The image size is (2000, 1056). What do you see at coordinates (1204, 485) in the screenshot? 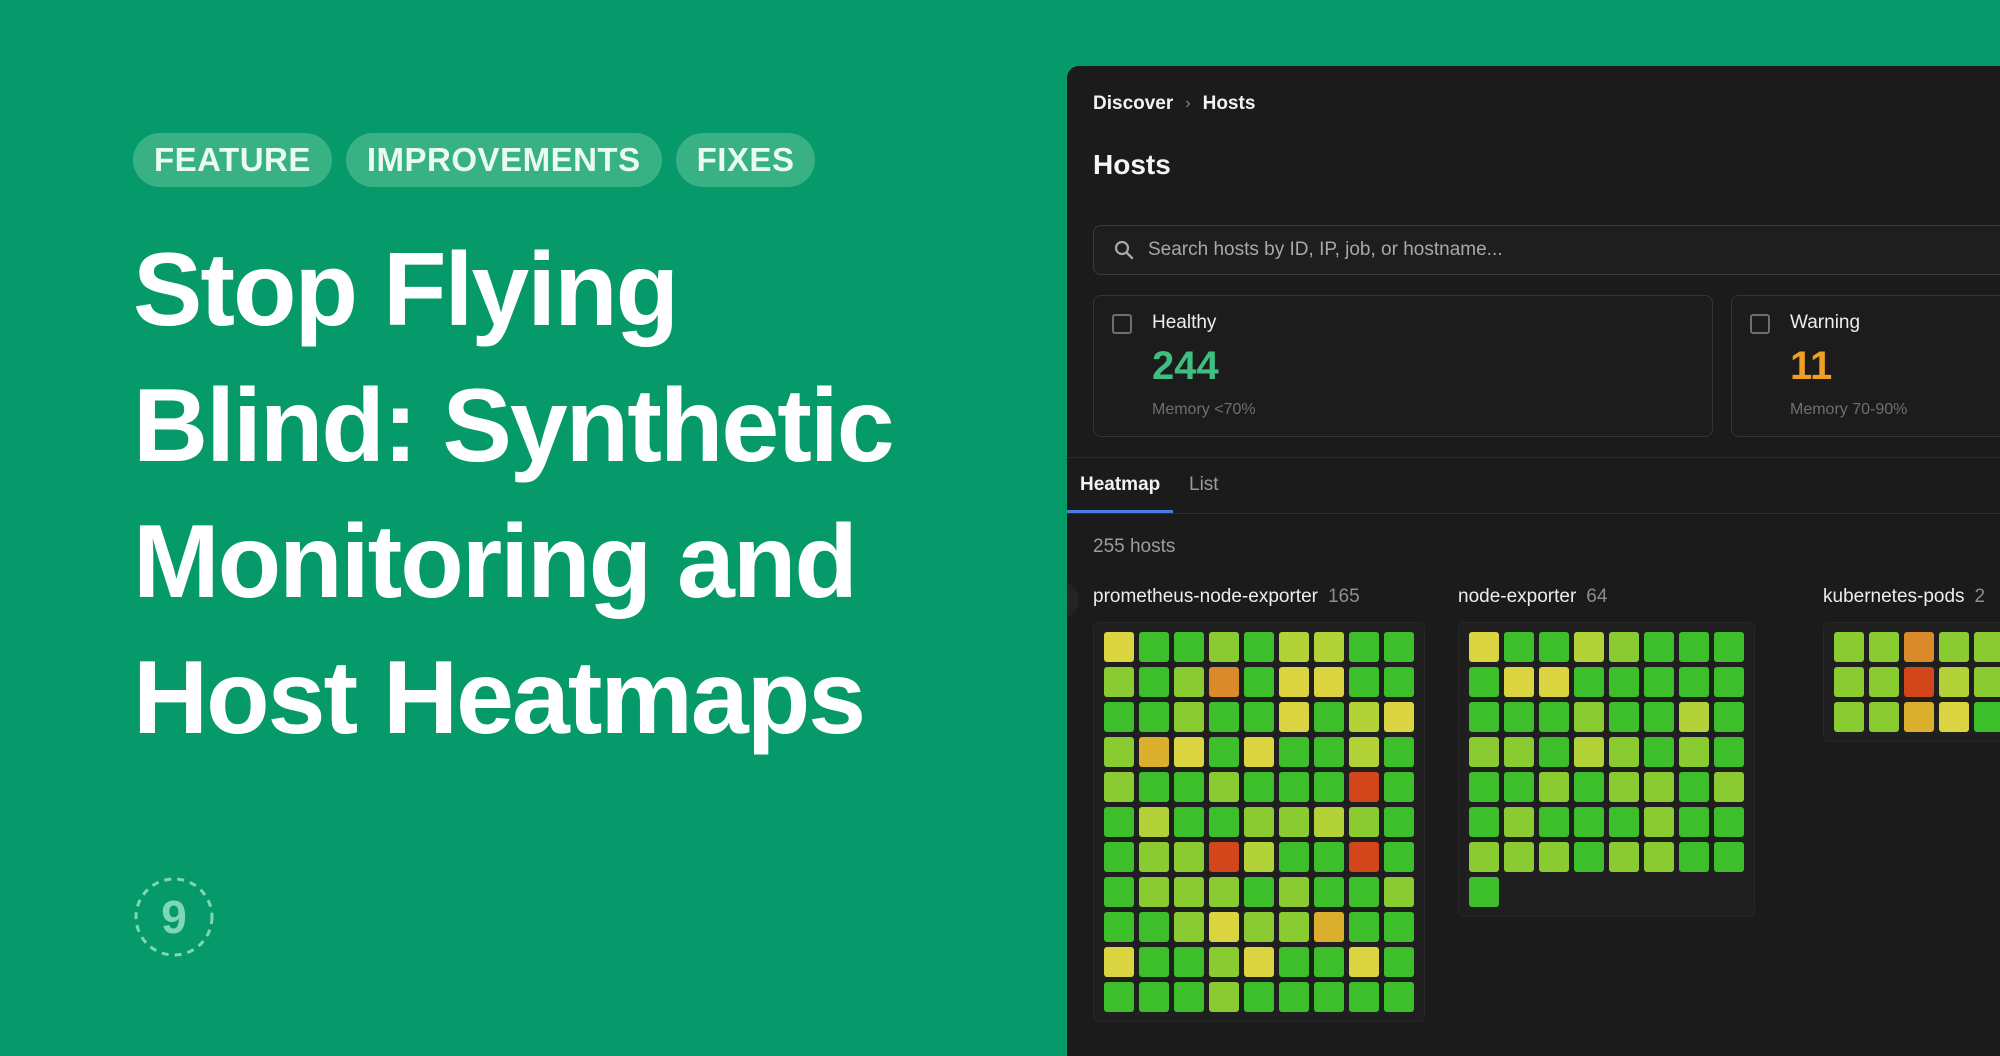
I see `tab-list: List` at bounding box center [1204, 485].